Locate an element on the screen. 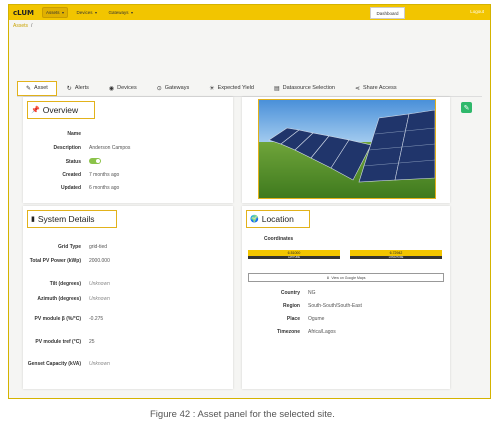 The height and width of the screenshot is (428, 499). longitude-label: LONGITUDE is located at coordinates (396, 257).